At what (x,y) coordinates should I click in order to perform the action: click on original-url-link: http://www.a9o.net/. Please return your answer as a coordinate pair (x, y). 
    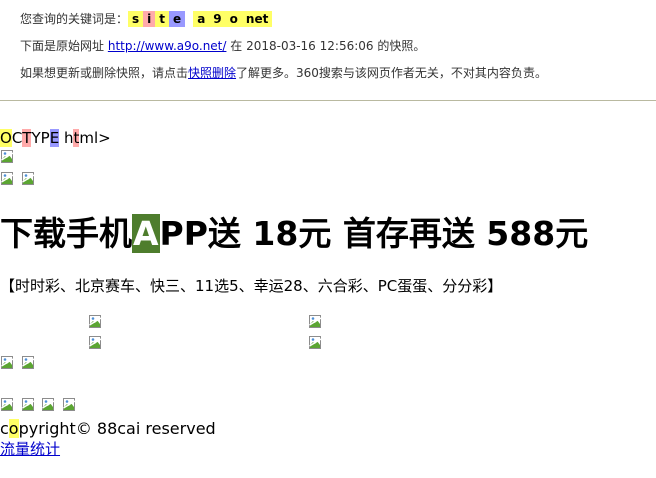
    Looking at the image, I should click on (167, 46).